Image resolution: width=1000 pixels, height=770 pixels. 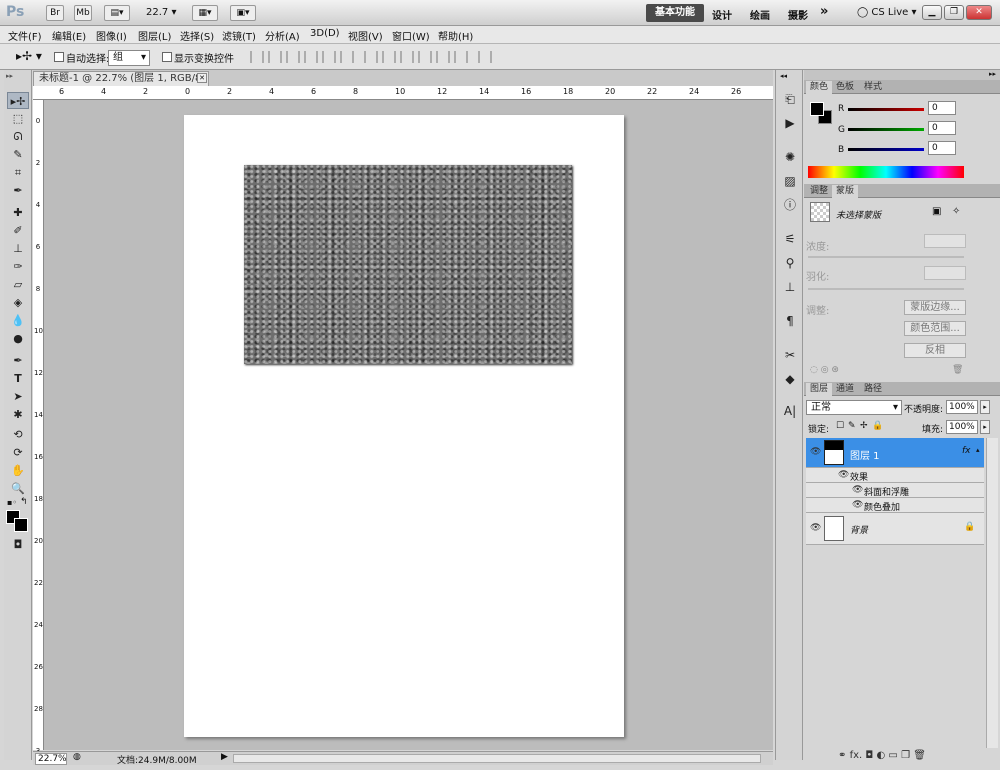 What do you see at coordinates (886, 172) in the screenshot?
I see `color-spectrum-ramp` at bounding box center [886, 172].